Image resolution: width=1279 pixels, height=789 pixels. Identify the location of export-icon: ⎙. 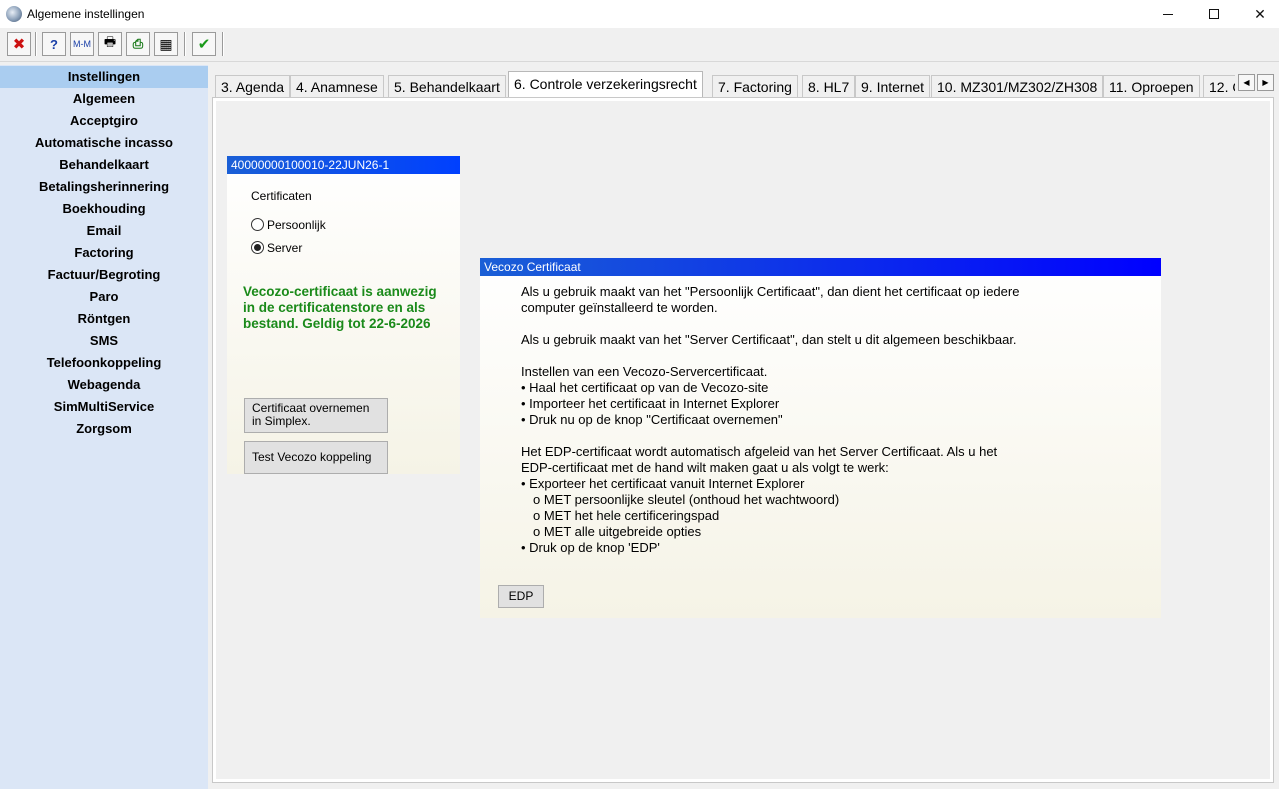
(138, 43).